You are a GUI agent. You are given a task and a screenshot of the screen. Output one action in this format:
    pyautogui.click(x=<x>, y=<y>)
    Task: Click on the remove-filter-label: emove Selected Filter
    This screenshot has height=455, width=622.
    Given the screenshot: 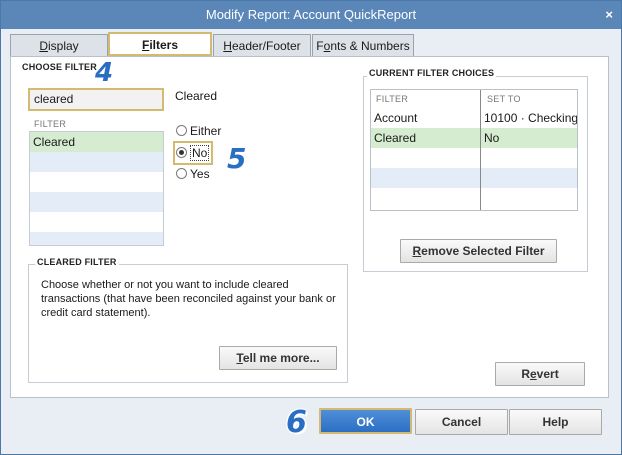 What is the action you would take?
    pyautogui.click(x=483, y=251)
    